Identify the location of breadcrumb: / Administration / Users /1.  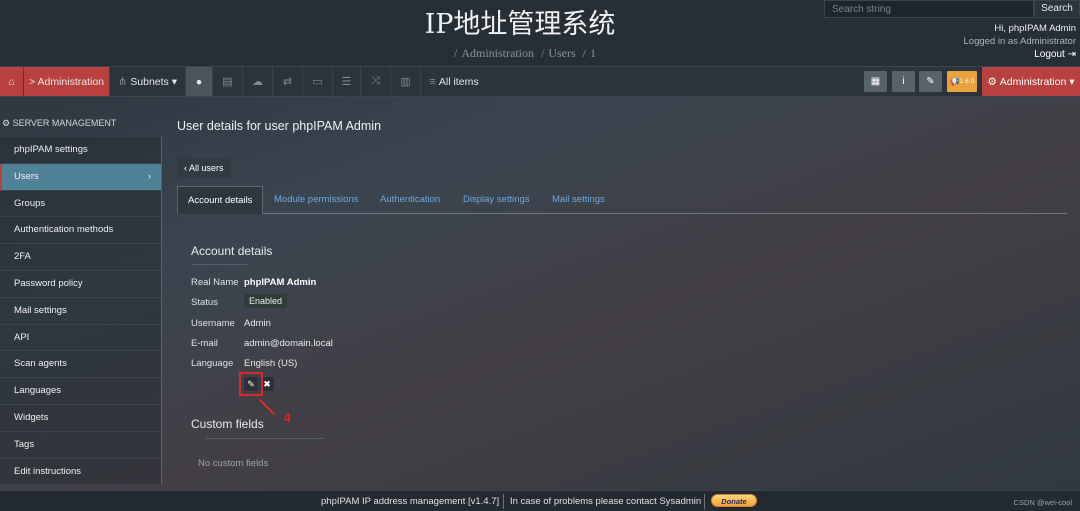
(525, 53).